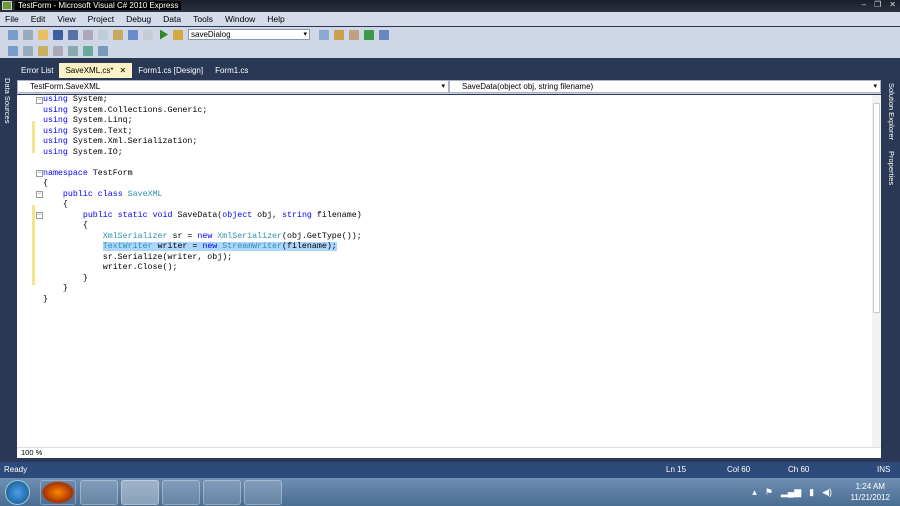  What do you see at coordinates (449, 452) in the screenshot?
I see `zoom-level: 100 %` at bounding box center [449, 452].